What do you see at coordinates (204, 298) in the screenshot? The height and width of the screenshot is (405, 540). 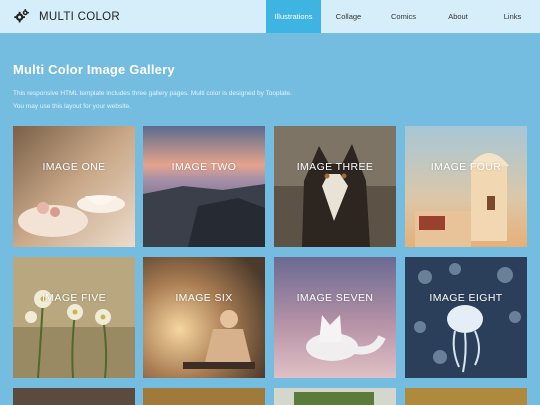 I see `tile-caption: IMAGE SIX` at bounding box center [204, 298].